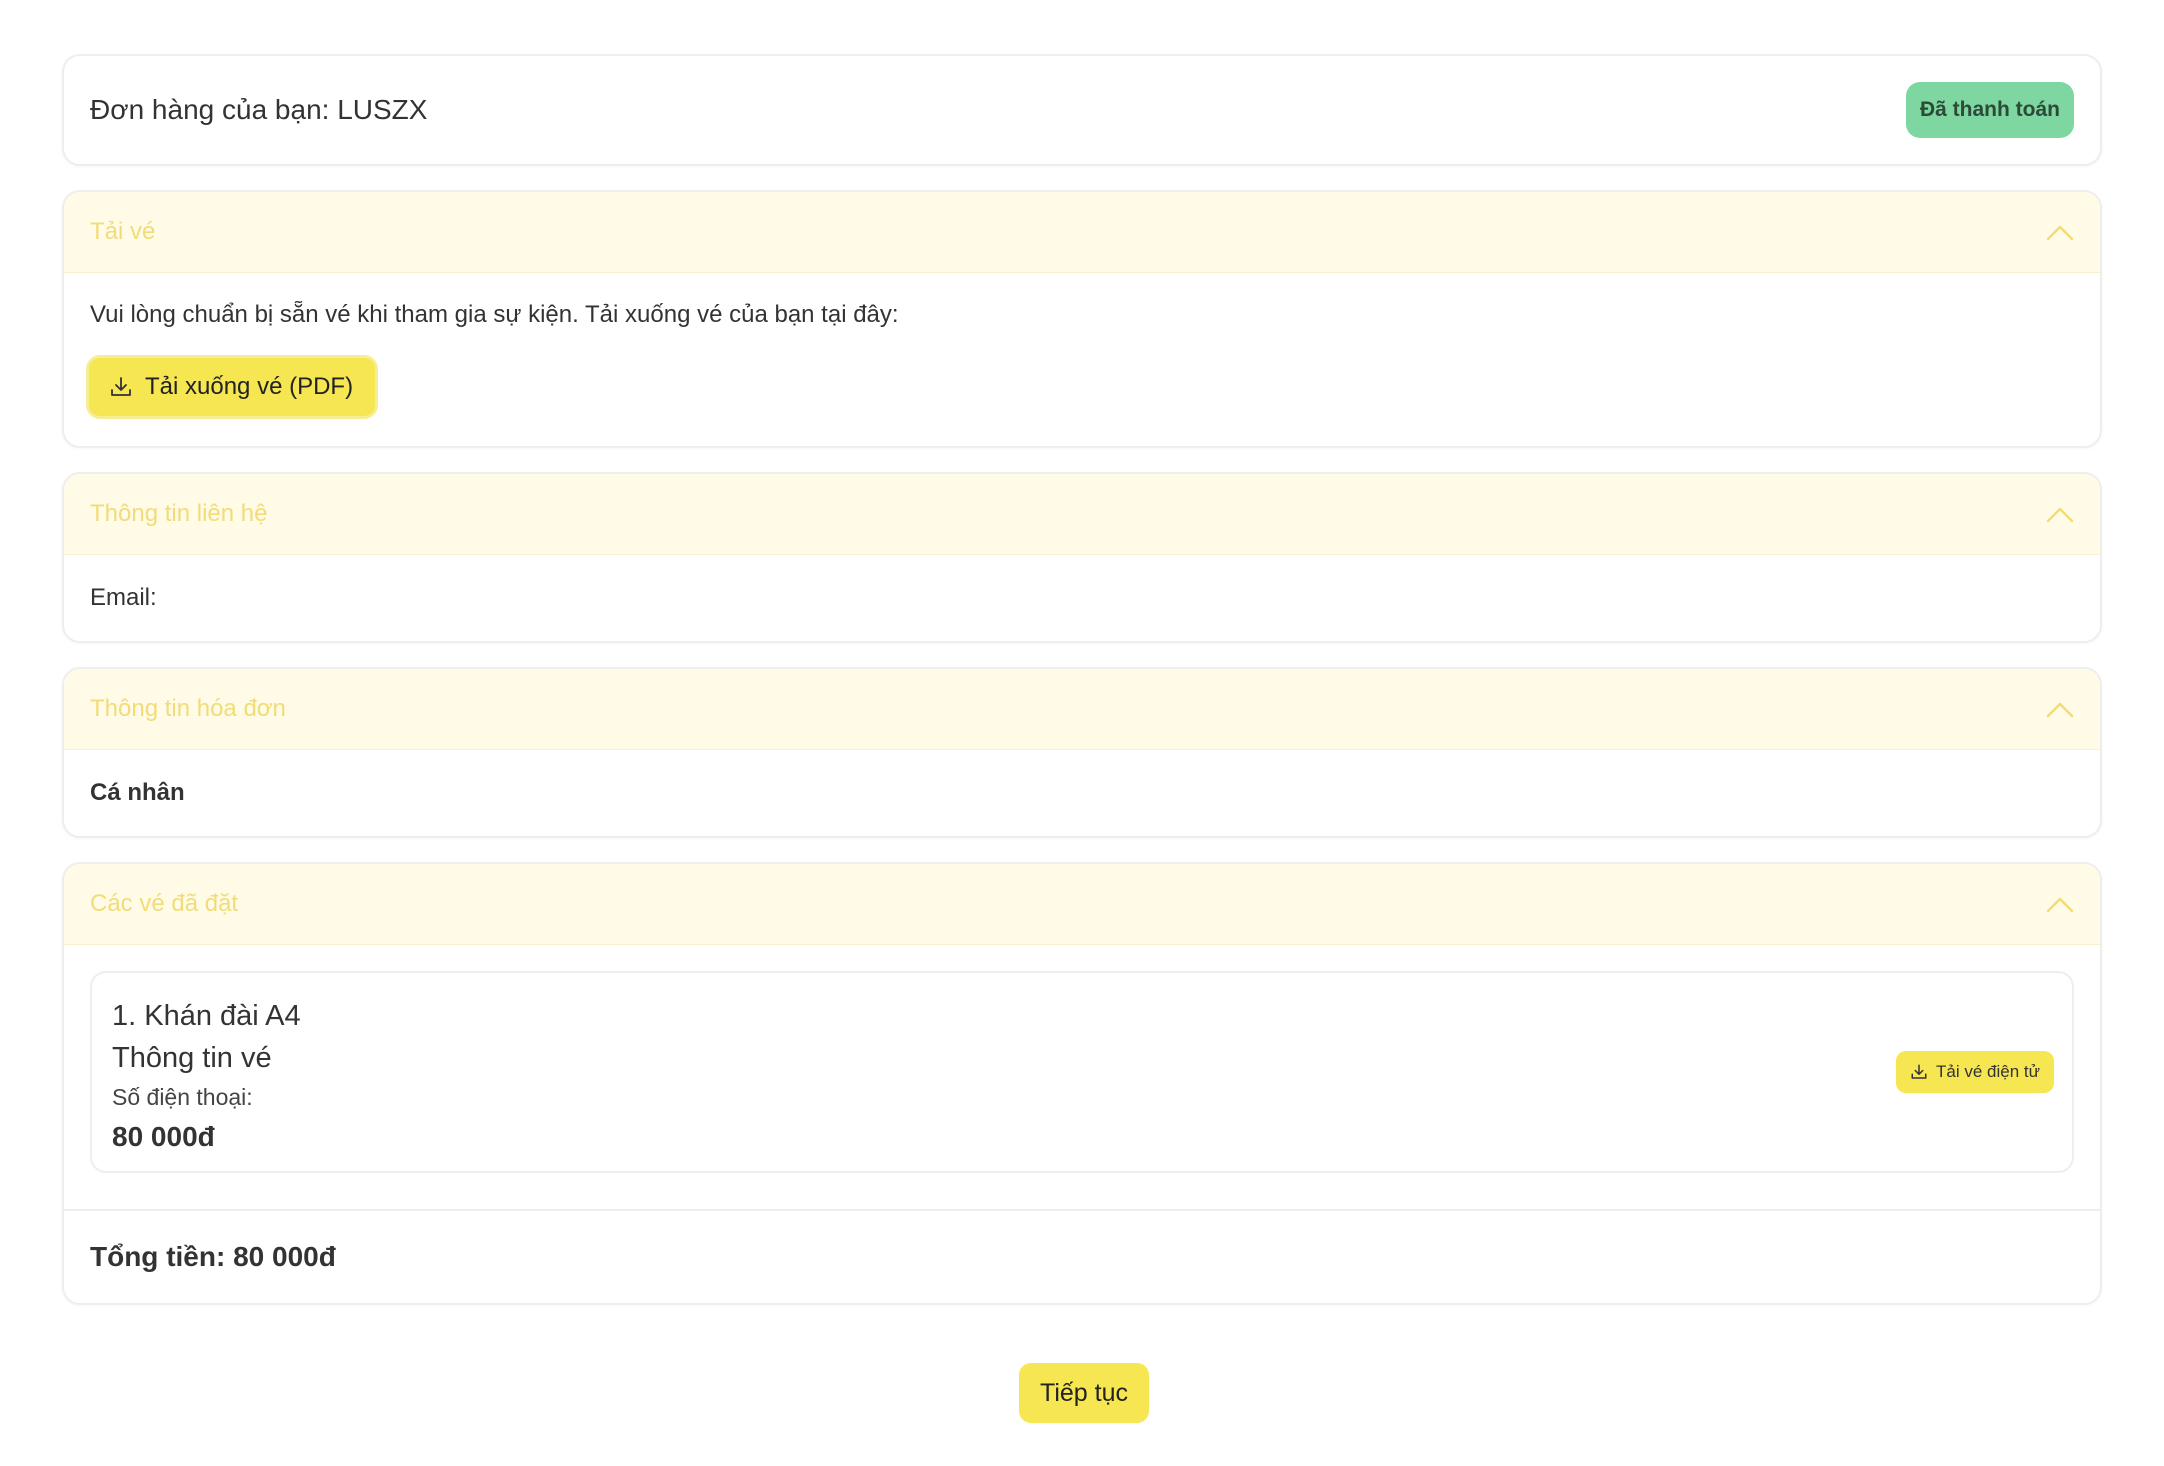 The height and width of the screenshot is (1466, 2164). I want to click on contact-info-title: Thông tin liên hệ, so click(179, 513).